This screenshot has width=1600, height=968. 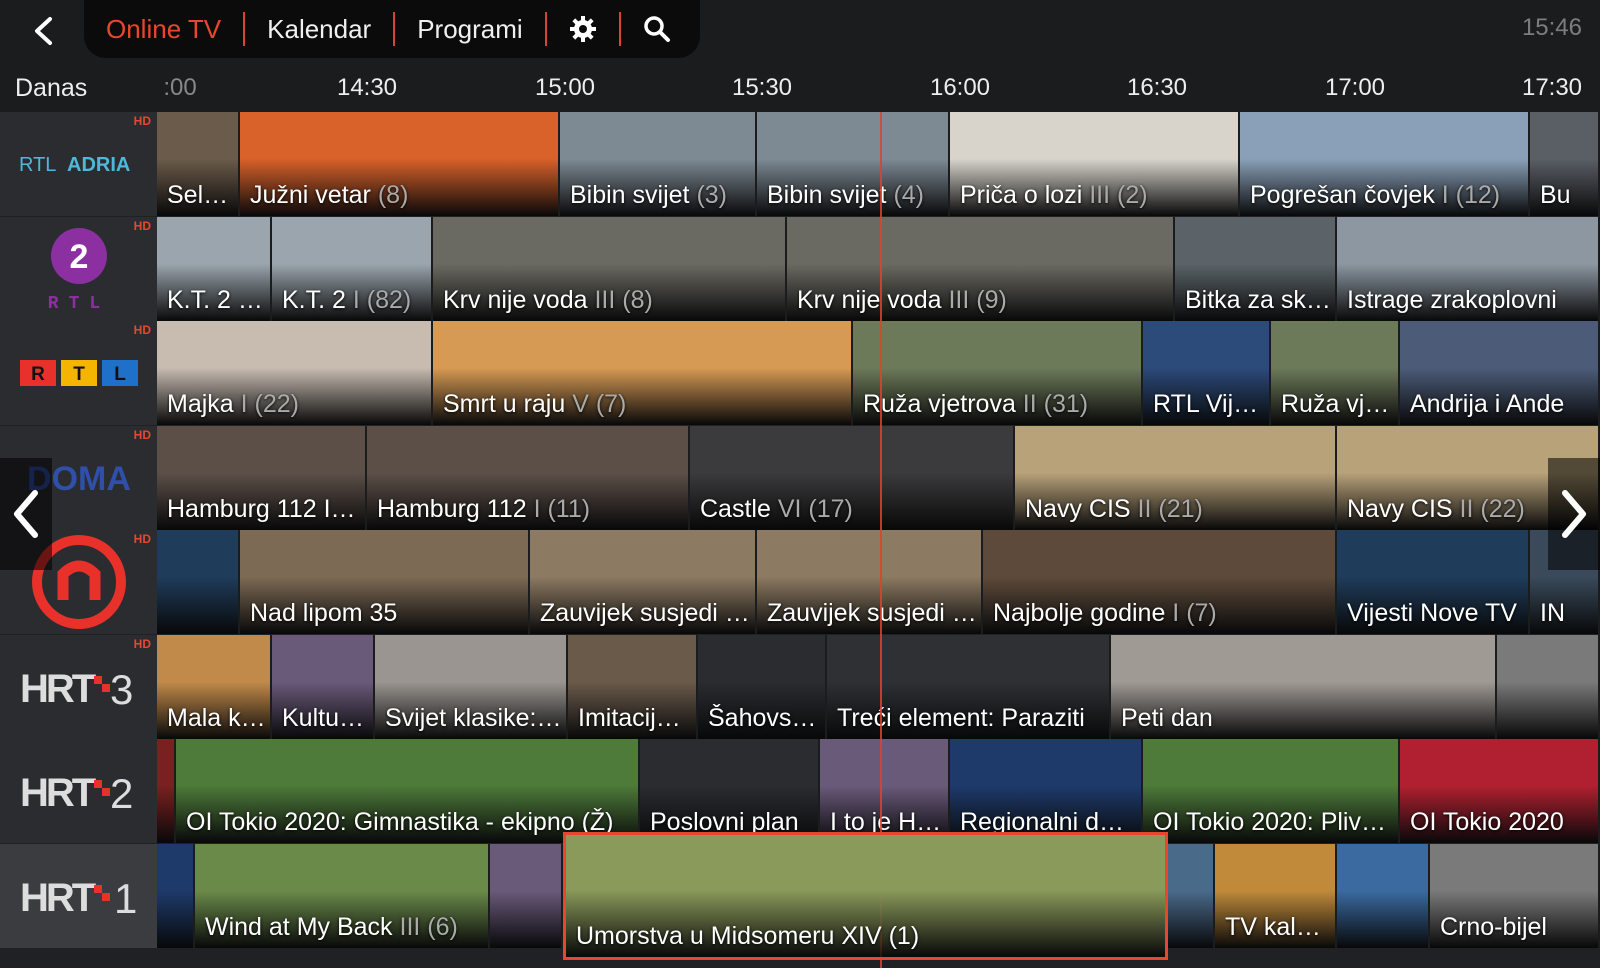 What do you see at coordinates (658, 164) in the screenshot?
I see `program-tile: Bibin svijet (3)` at bounding box center [658, 164].